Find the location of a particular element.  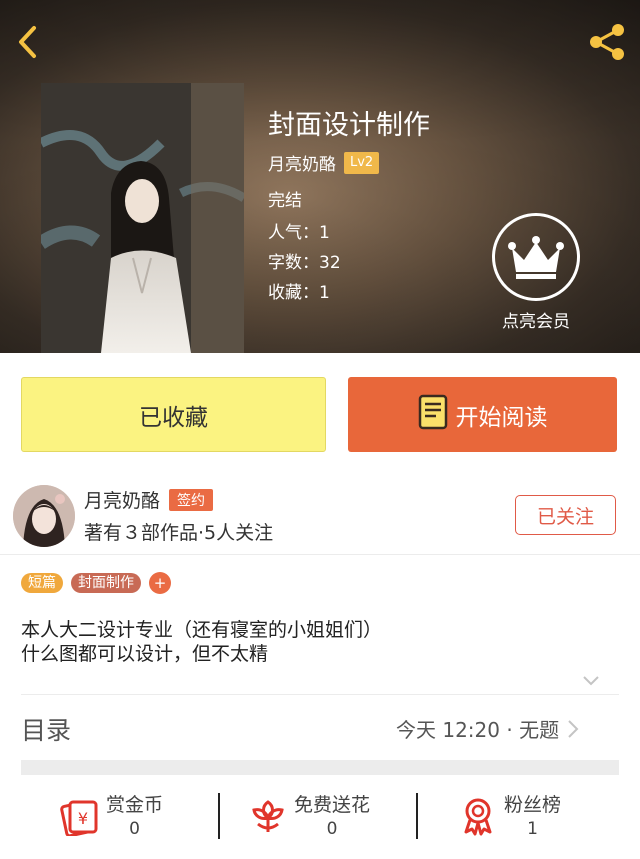

flower-label: 免费送花 is located at coordinates (332, 805).